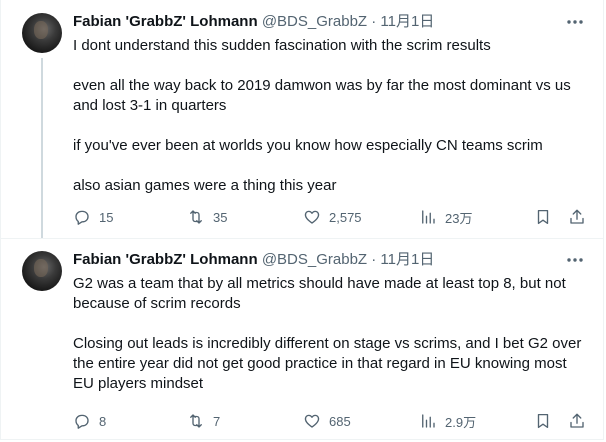 Image resolution: width=606 pixels, height=442 pixels. I want to click on reply-button: 8, so click(89, 421).